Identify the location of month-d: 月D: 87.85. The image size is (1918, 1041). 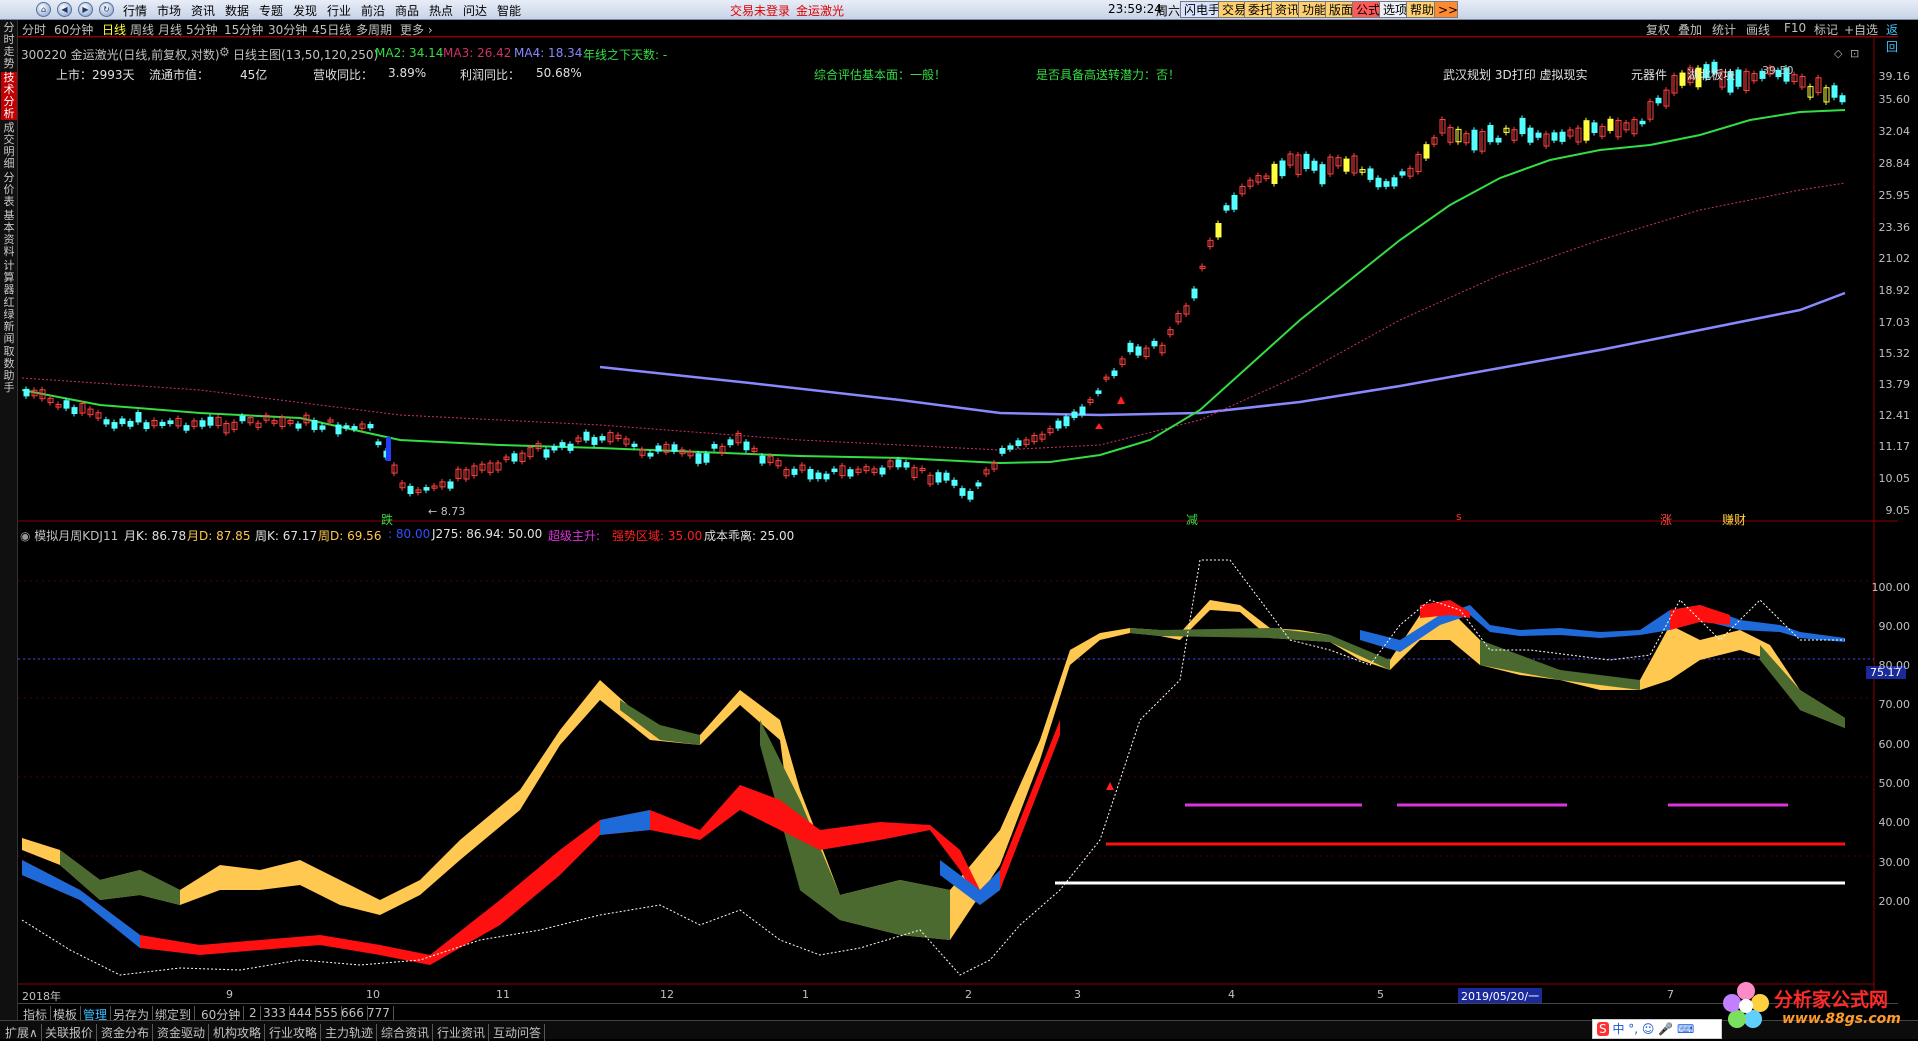
(219, 536).